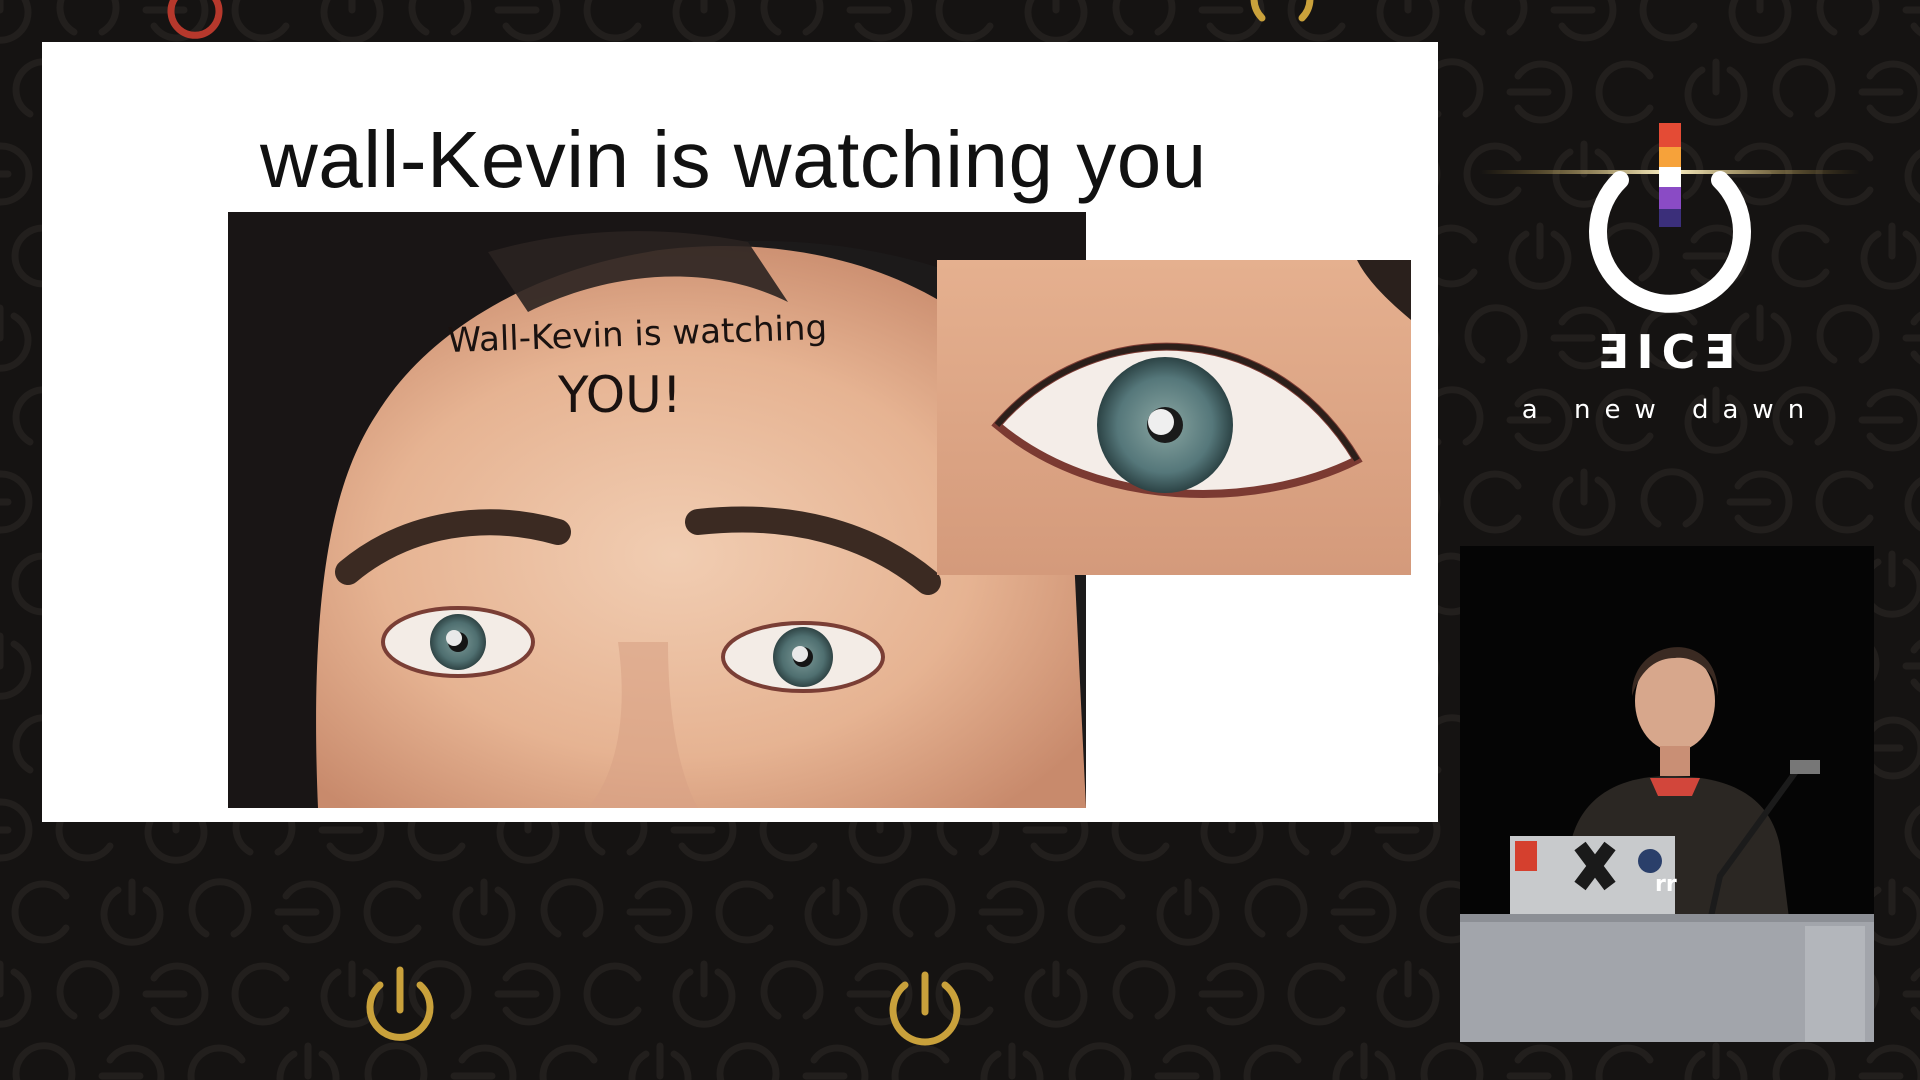  I want to click on logo-tagline: a new dawn, so click(1670, 410).